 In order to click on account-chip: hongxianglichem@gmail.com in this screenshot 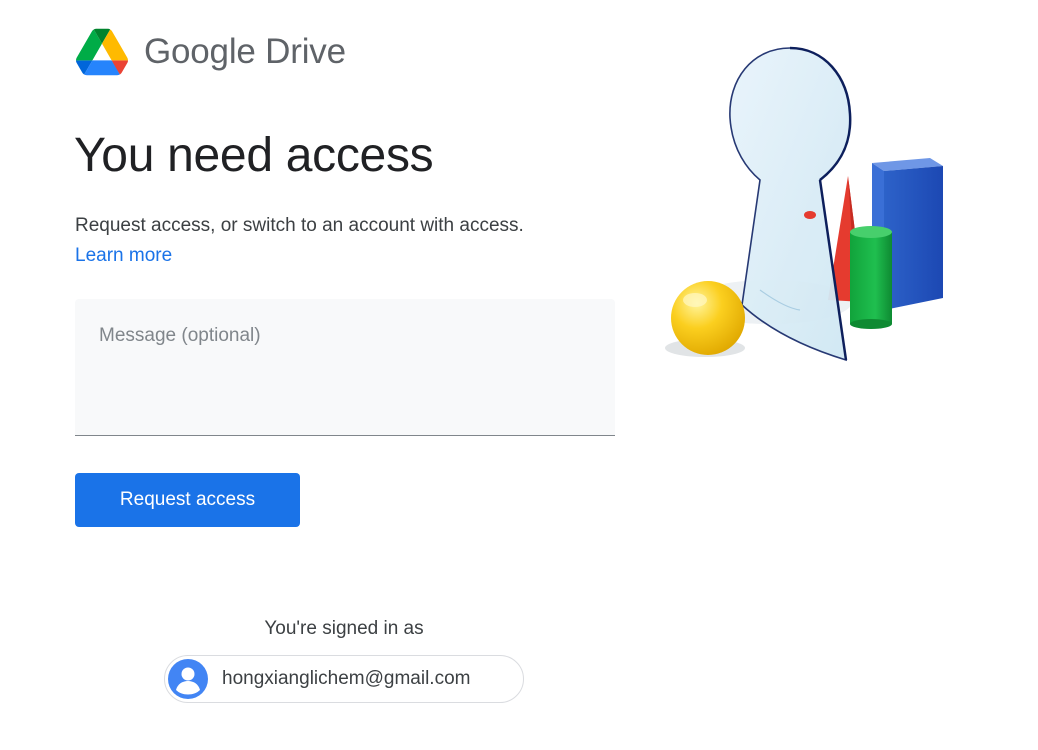, I will do `click(344, 679)`.